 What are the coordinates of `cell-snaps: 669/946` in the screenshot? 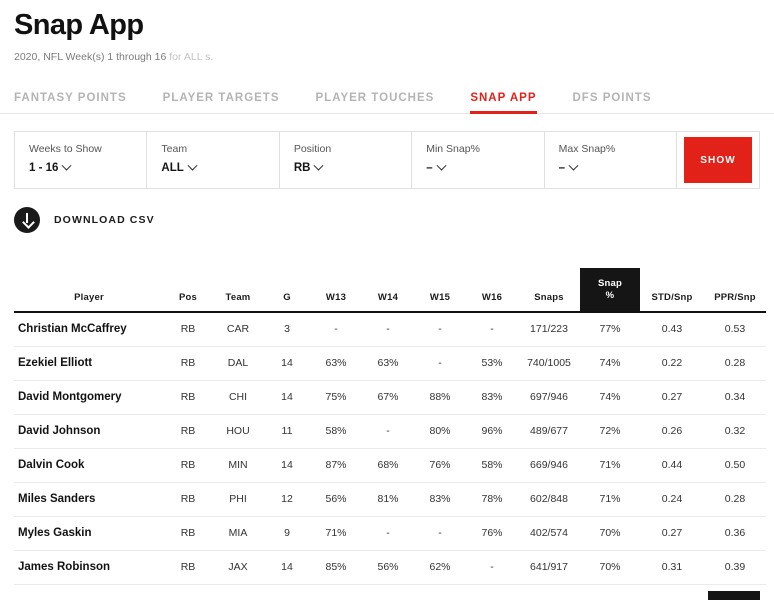 It's located at (549, 465).